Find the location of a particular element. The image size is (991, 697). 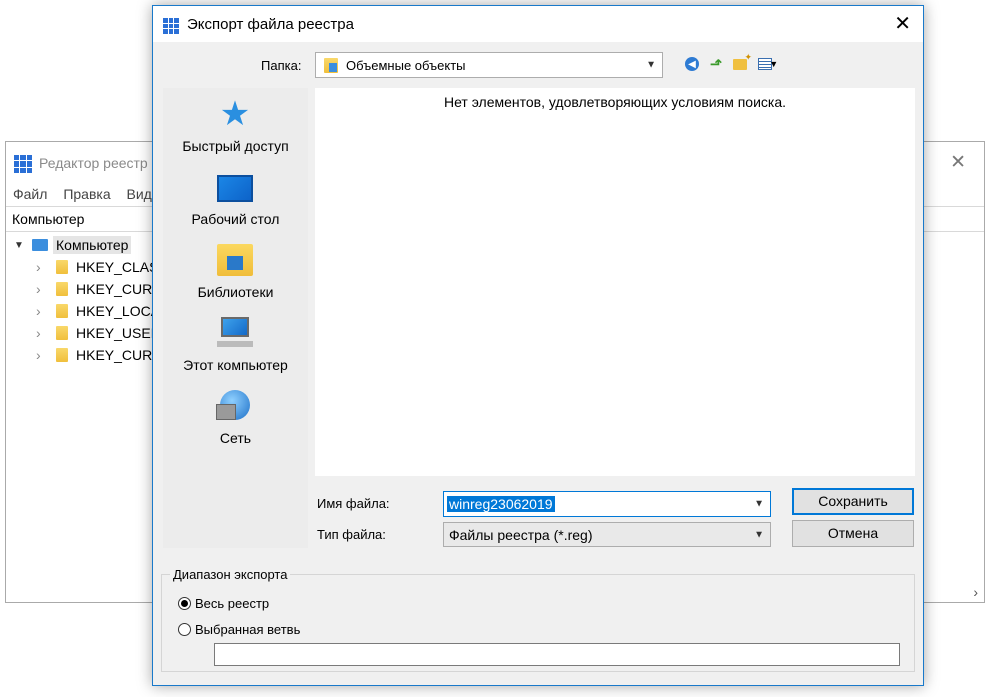

tree-node-hkey-current-config: › HKEY_CURR is located at coordinates (99, 355).